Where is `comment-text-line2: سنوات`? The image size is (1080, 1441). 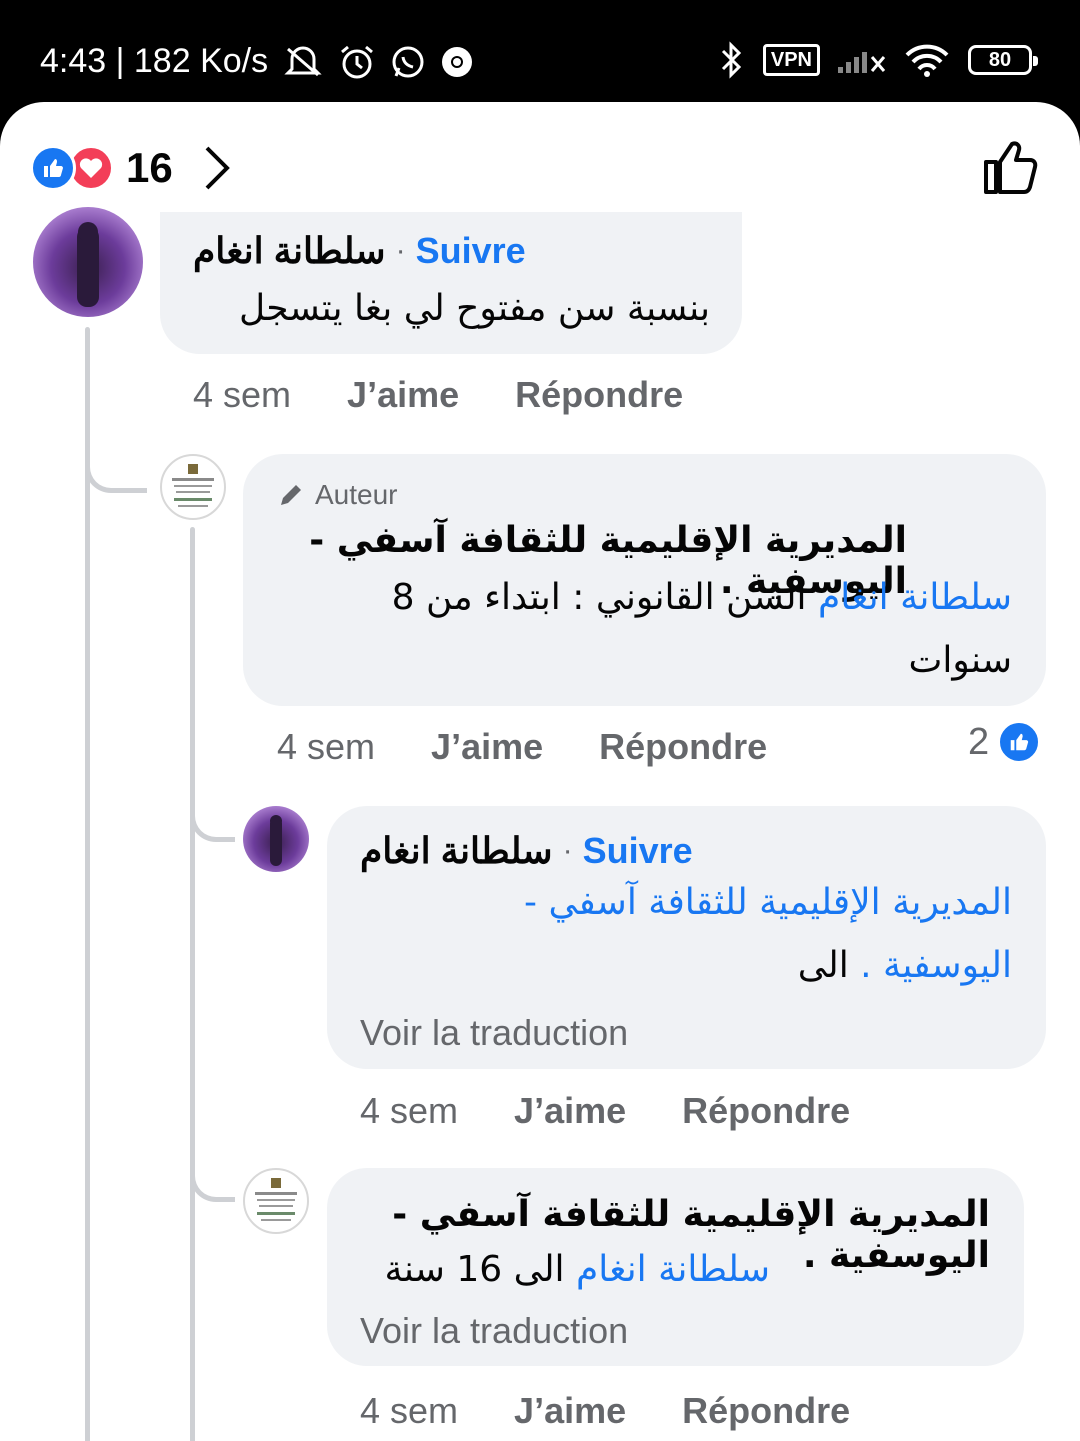 comment-text-line2: سنوات is located at coordinates (960, 660).